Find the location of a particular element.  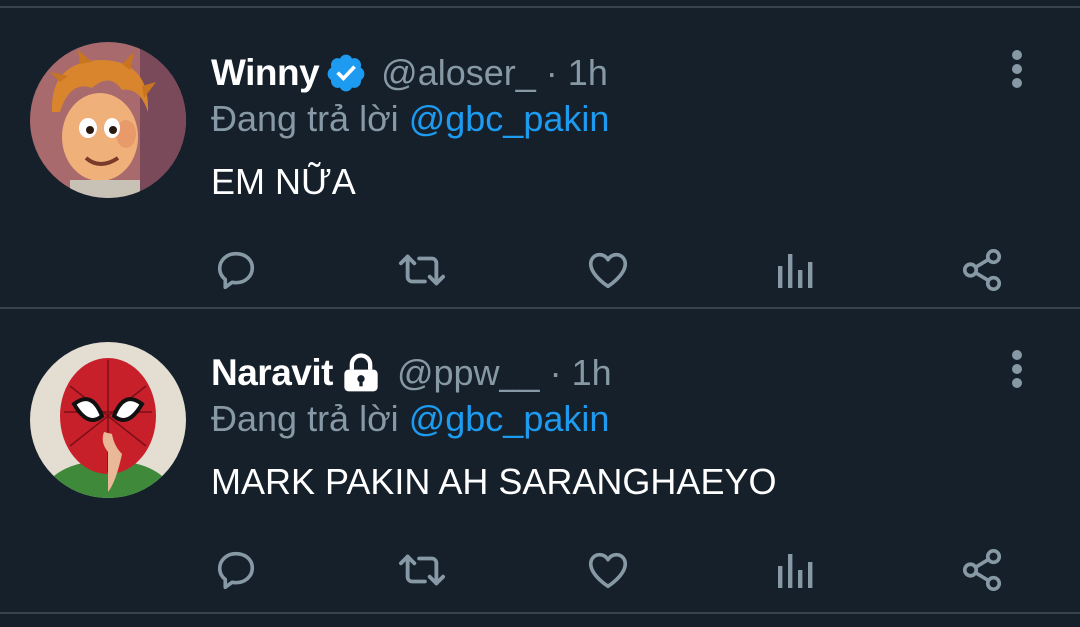

display-name: Winny is located at coordinates (265, 73).